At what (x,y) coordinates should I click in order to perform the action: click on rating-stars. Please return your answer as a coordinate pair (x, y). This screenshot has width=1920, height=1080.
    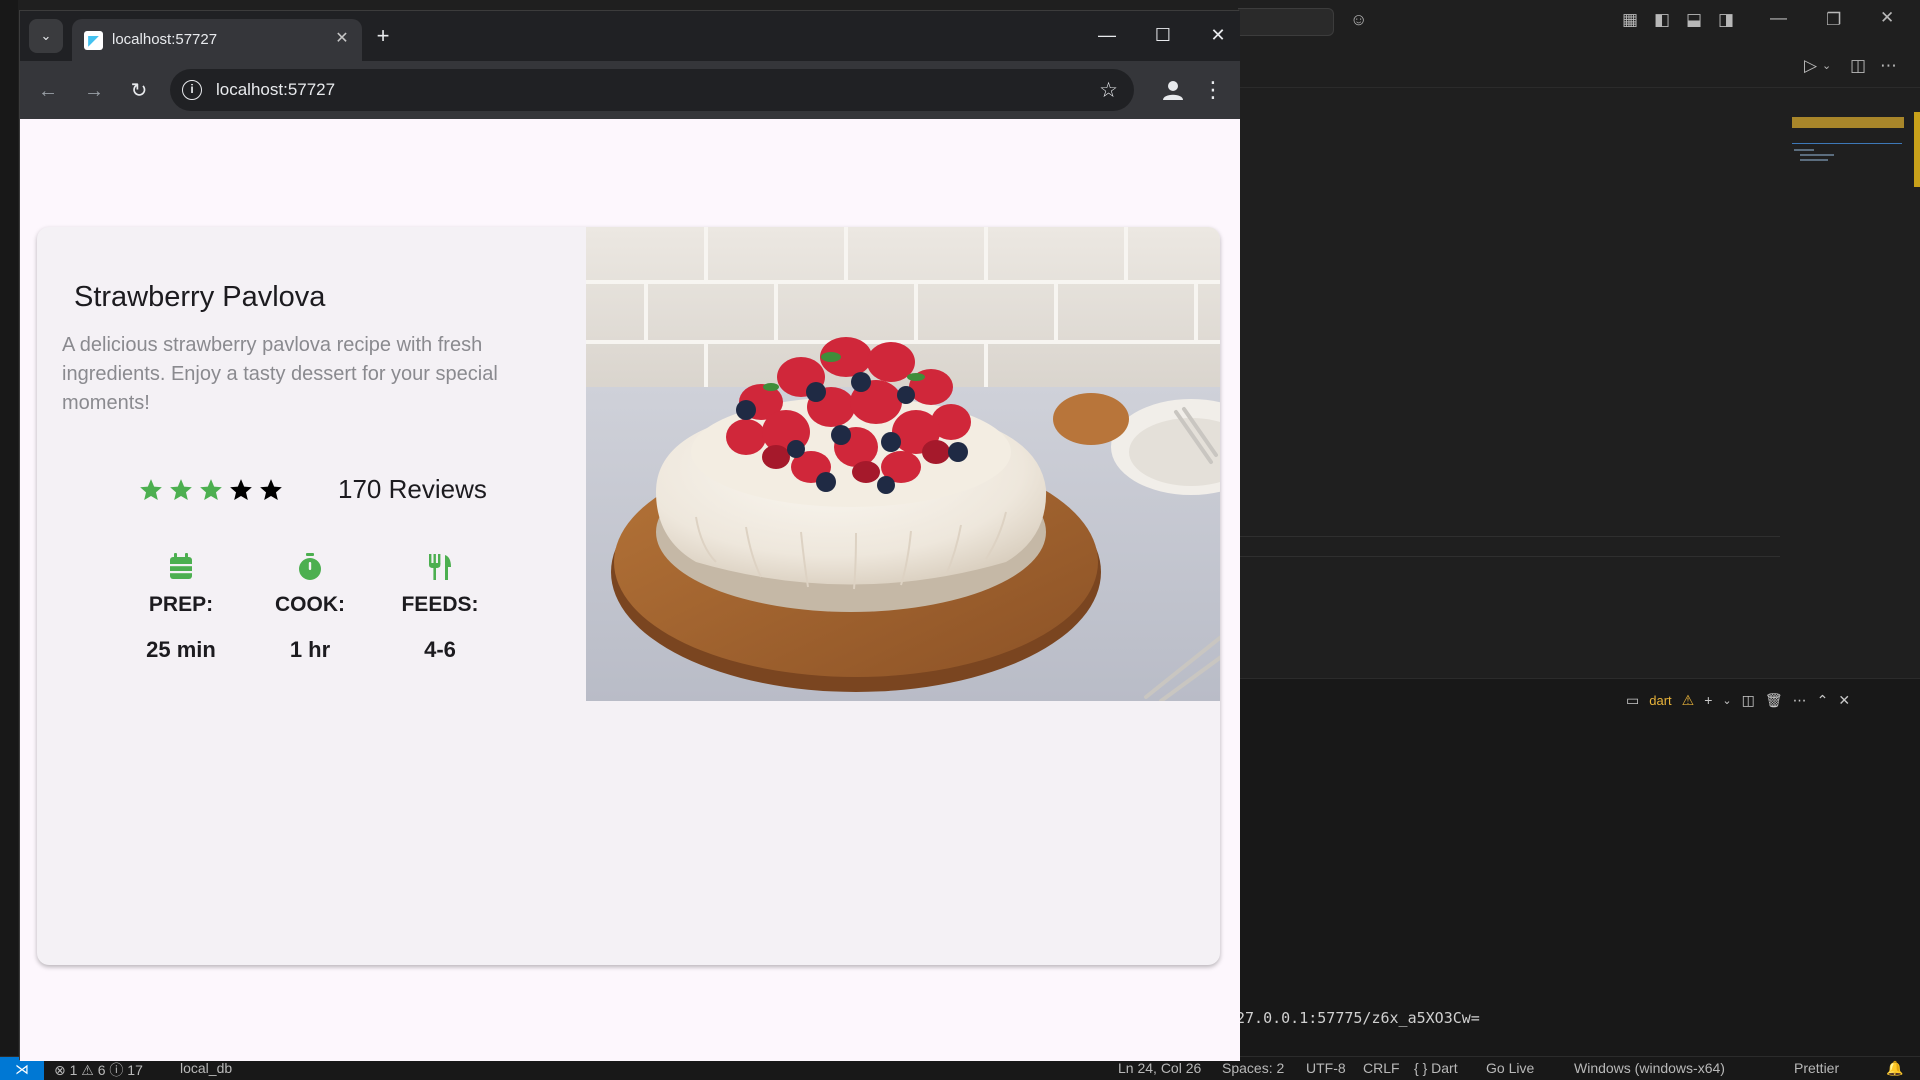
    Looking at the image, I should click on (211, 490).